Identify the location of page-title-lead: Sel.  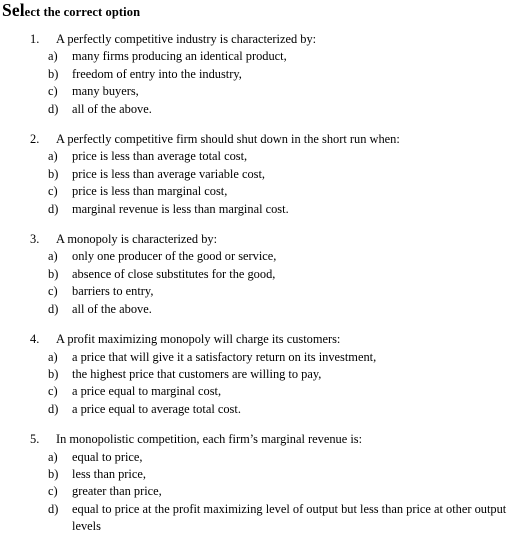
(13, 10).